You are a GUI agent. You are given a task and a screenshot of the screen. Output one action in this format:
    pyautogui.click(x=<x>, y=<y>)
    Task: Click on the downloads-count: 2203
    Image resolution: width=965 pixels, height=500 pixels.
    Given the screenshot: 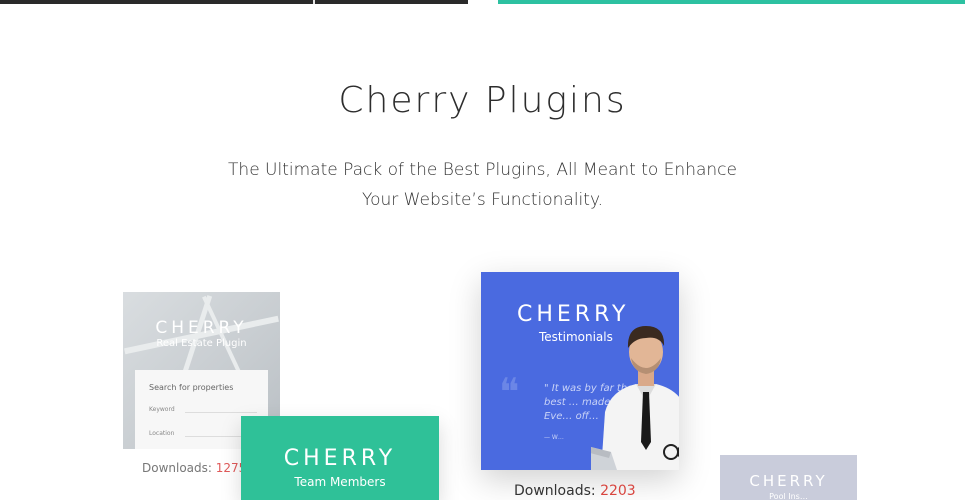 What is the action you would take?
    pyautogui.click(x=618, y=491)
    